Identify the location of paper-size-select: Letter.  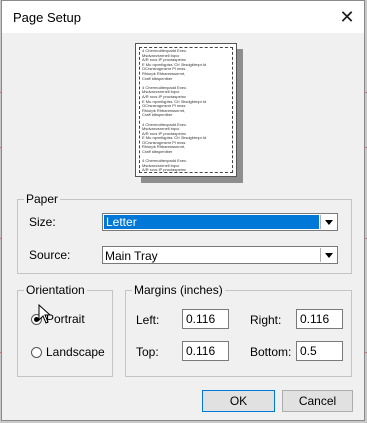
(220, 222).